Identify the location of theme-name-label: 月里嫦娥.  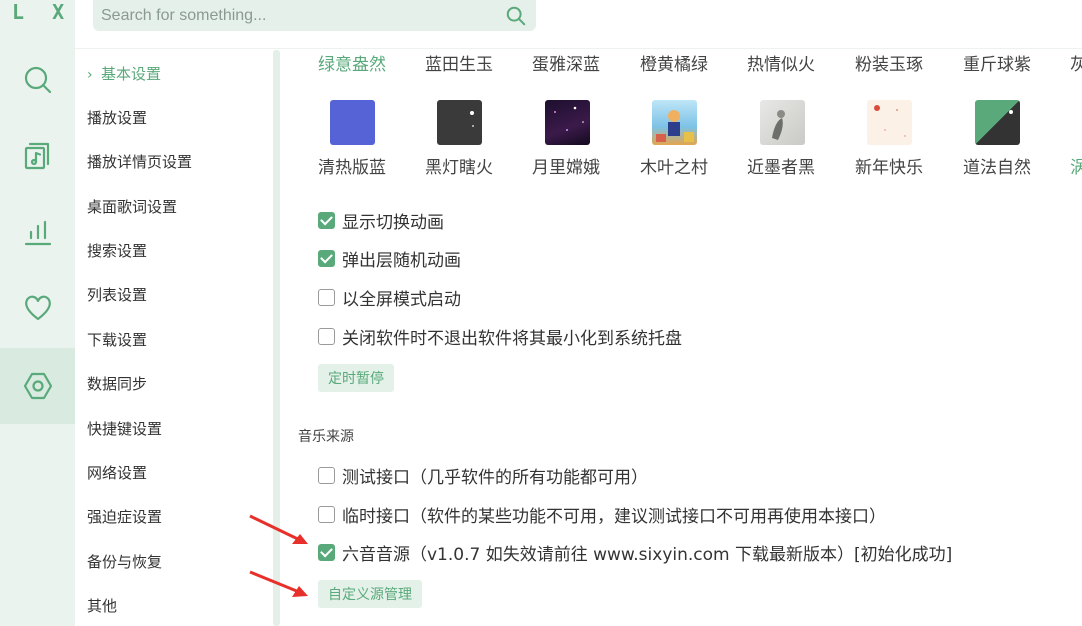
(566, 165).